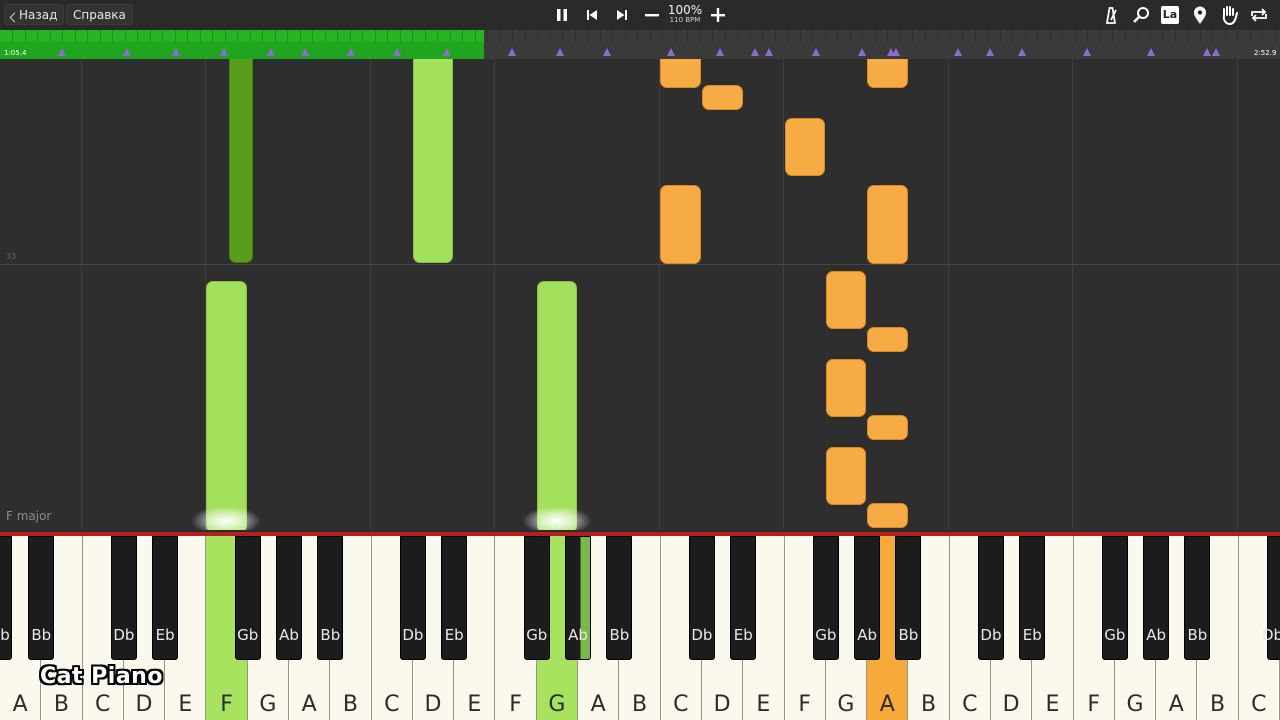 This screenshot has height=720, width=1280. Describe the element at coordinates (1259, 15) in the screenshot. I see `loop-icon` at that location.